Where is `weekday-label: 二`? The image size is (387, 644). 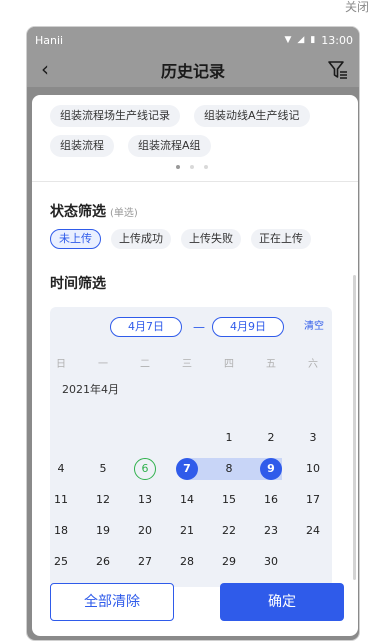 weekday-label: 二 is located at coordinates (145, 364).